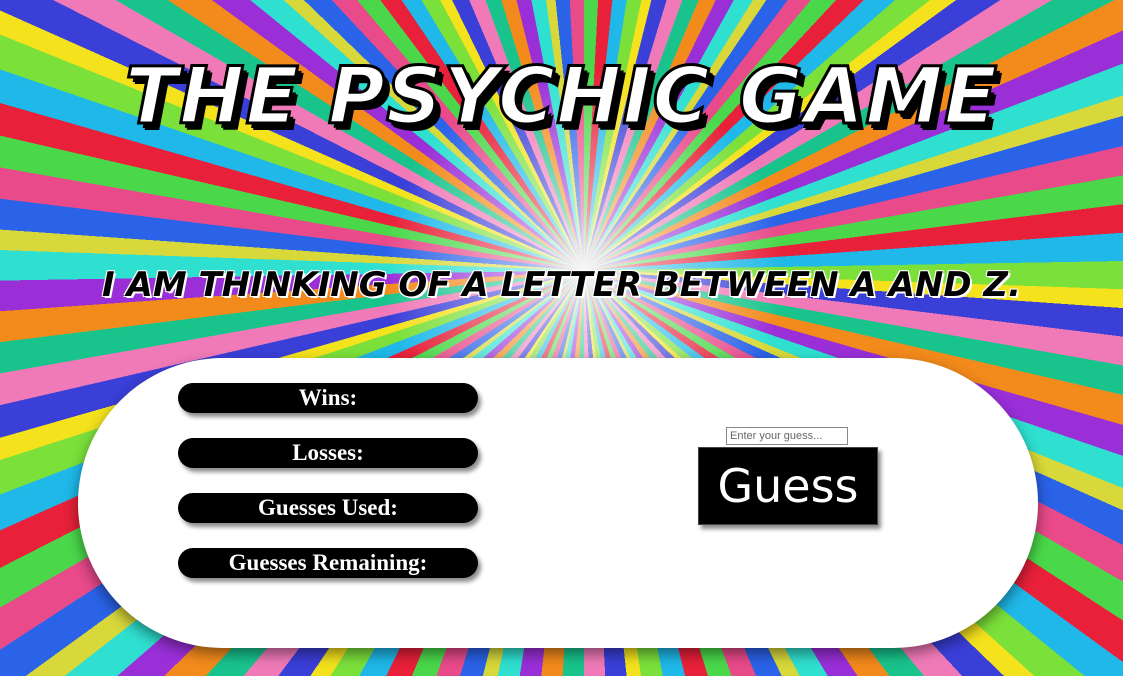 The width and height of the screenshot is (1123, 676). Describe the element at coordinates (328, 563) in the screenshot. I see `guesses-remaining-stat: Guesses Remaining:` at that location.